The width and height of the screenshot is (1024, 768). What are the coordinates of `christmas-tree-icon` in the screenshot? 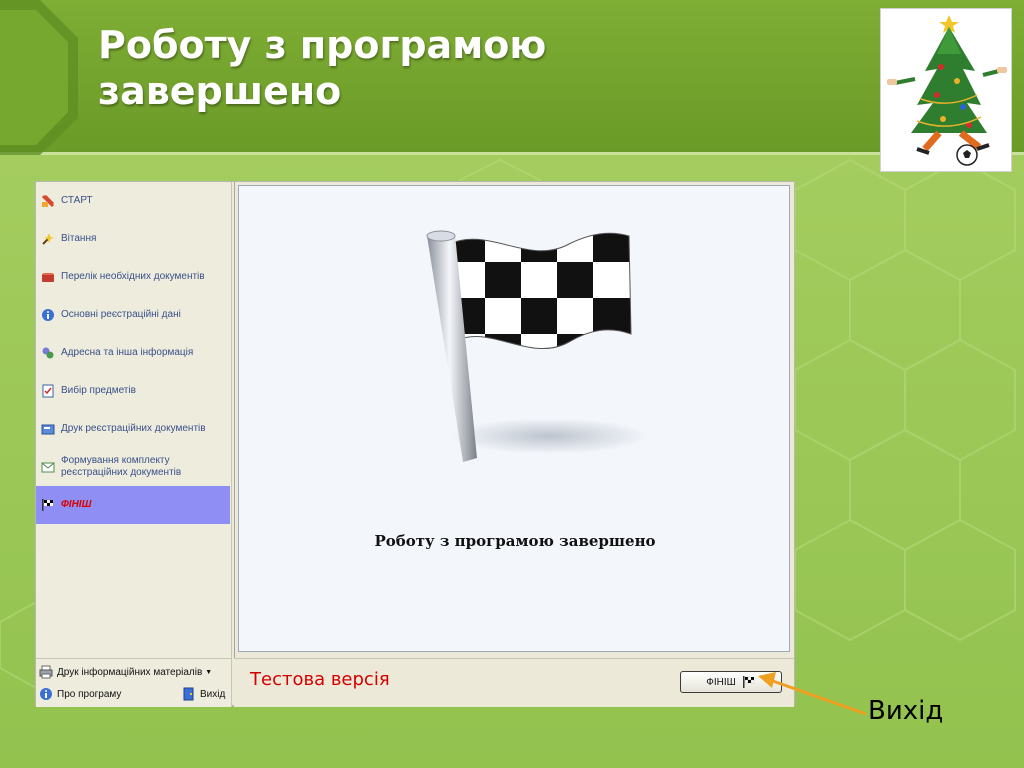 It's located at (947, 90).